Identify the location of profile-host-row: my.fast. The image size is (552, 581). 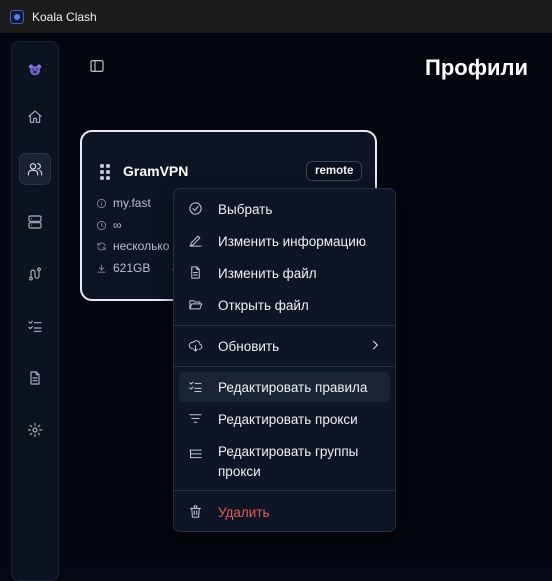
(123, 203).